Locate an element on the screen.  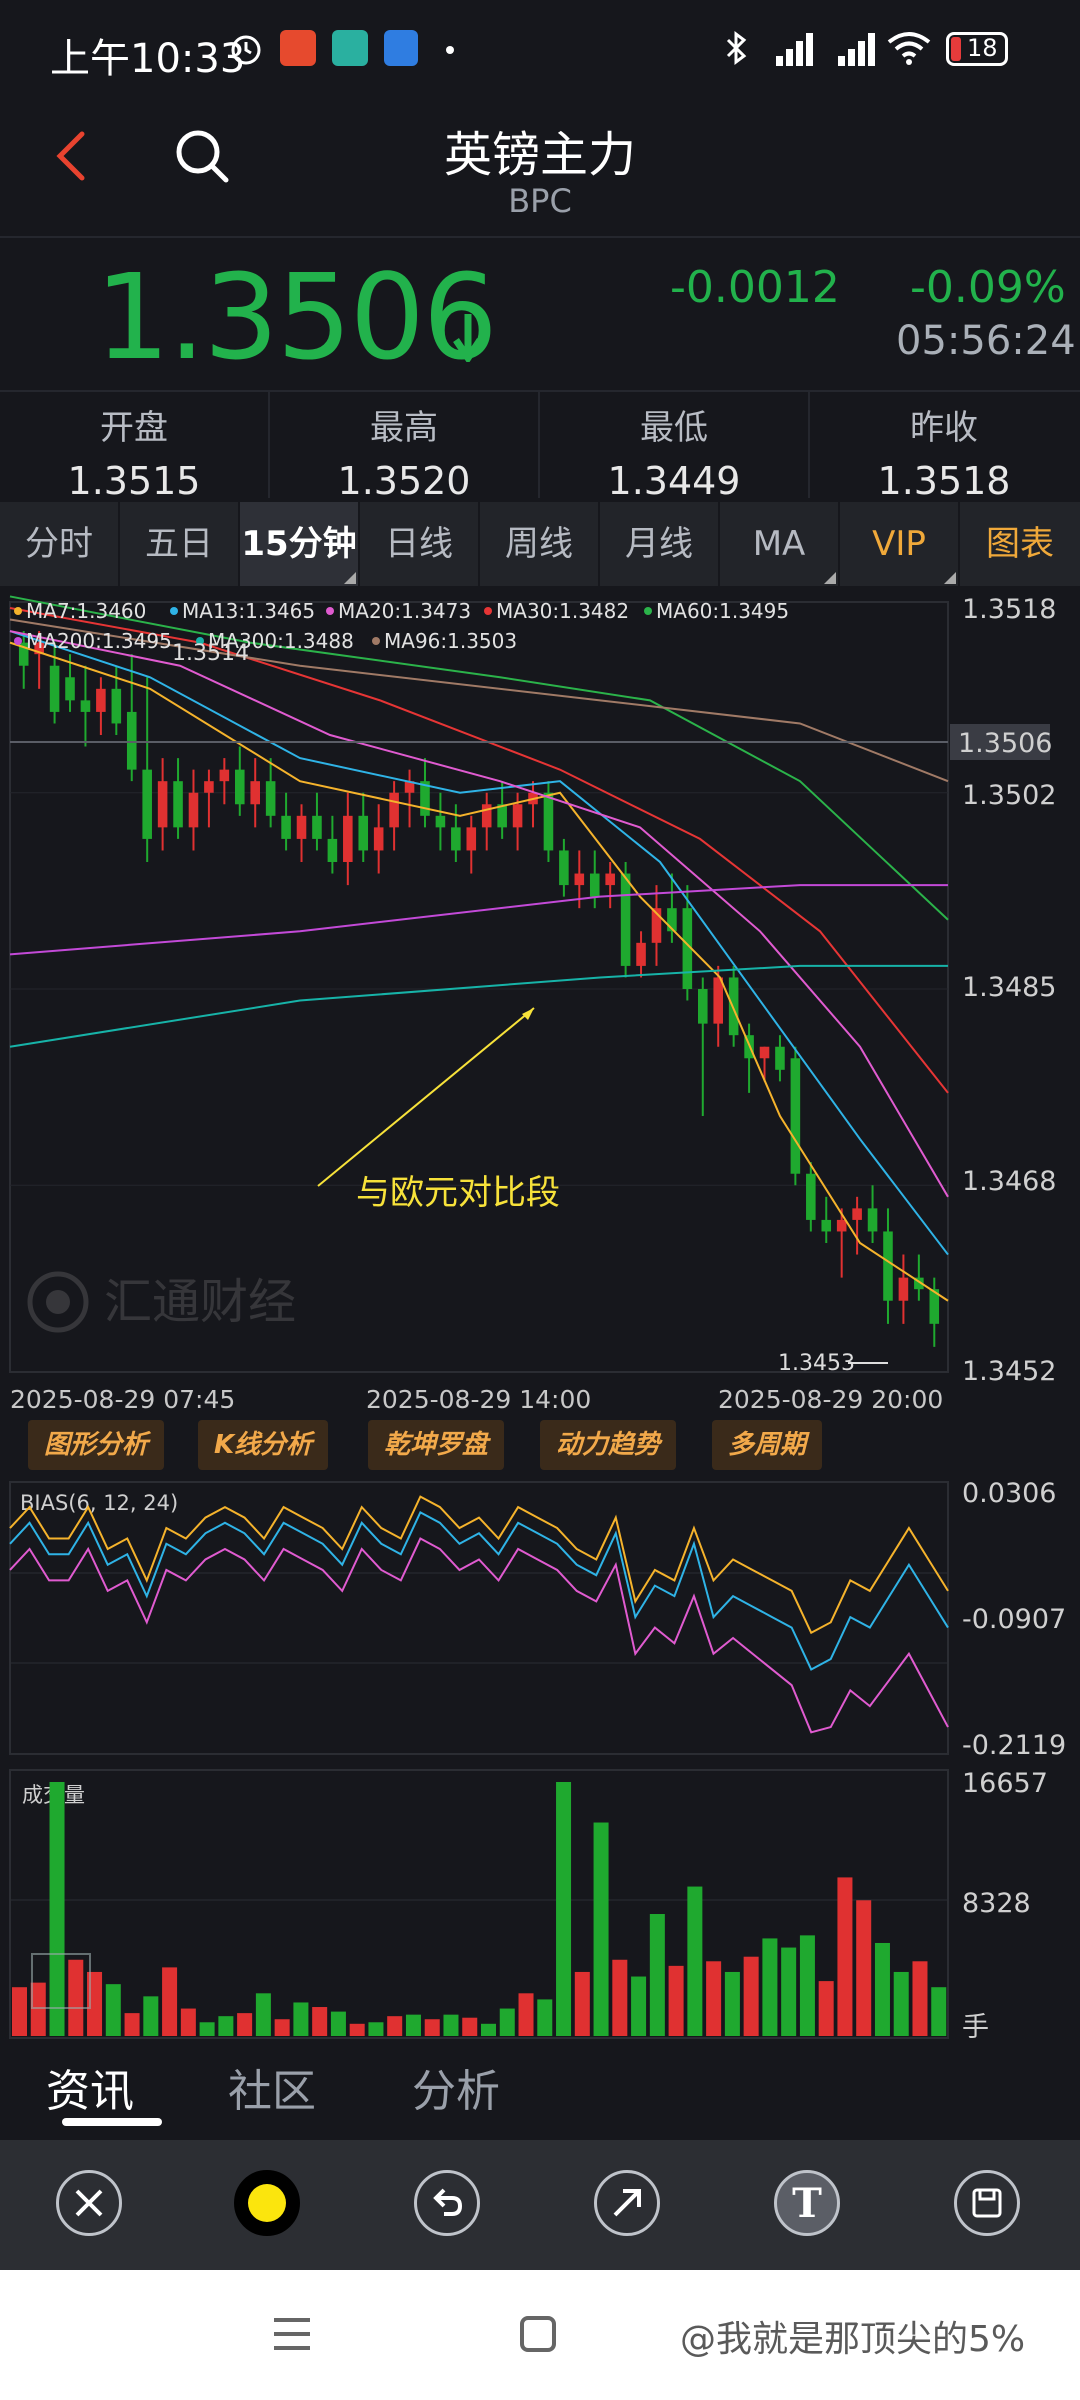
legend-item: MA200:1.3495 is located at coordinates (99, 641).